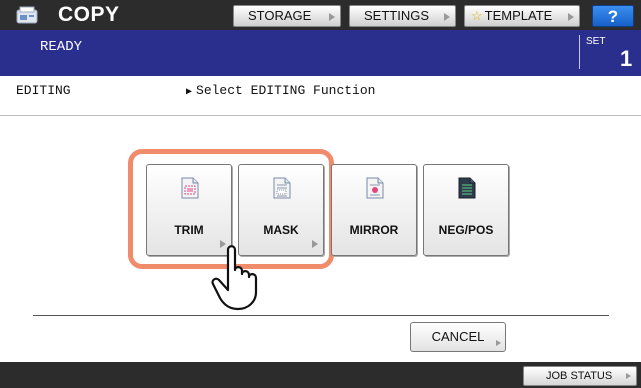  I want to click on star-icon: ☆, so click(477, 15).